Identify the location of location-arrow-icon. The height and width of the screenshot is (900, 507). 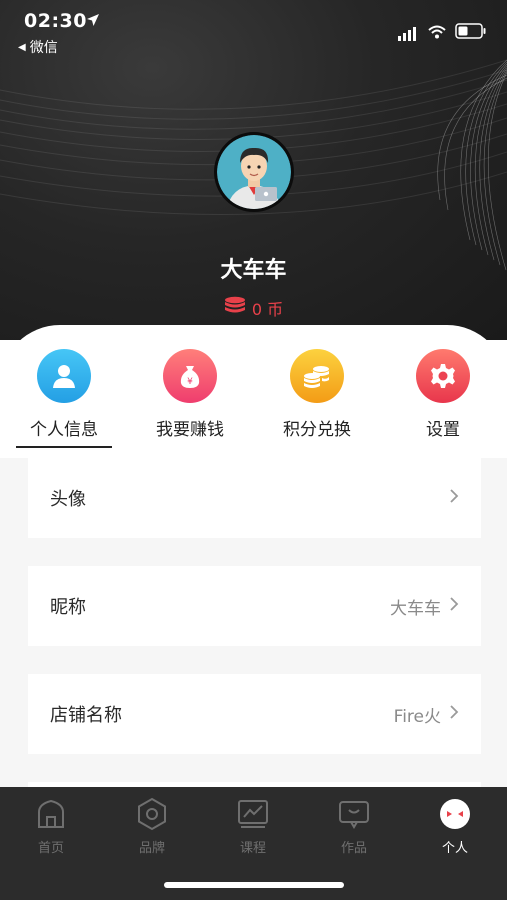
(93, 21).